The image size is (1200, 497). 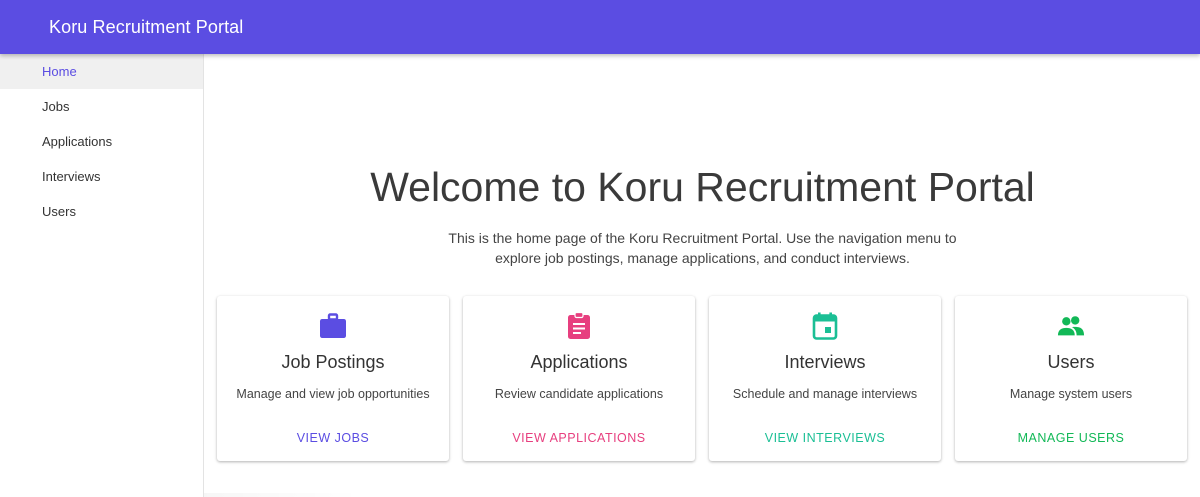 What do you see at coordinates (702, 187) in the screenshot?
I see `page-title: Welcome to Koru Recruitment Portal` at bounding box center [702, 187].